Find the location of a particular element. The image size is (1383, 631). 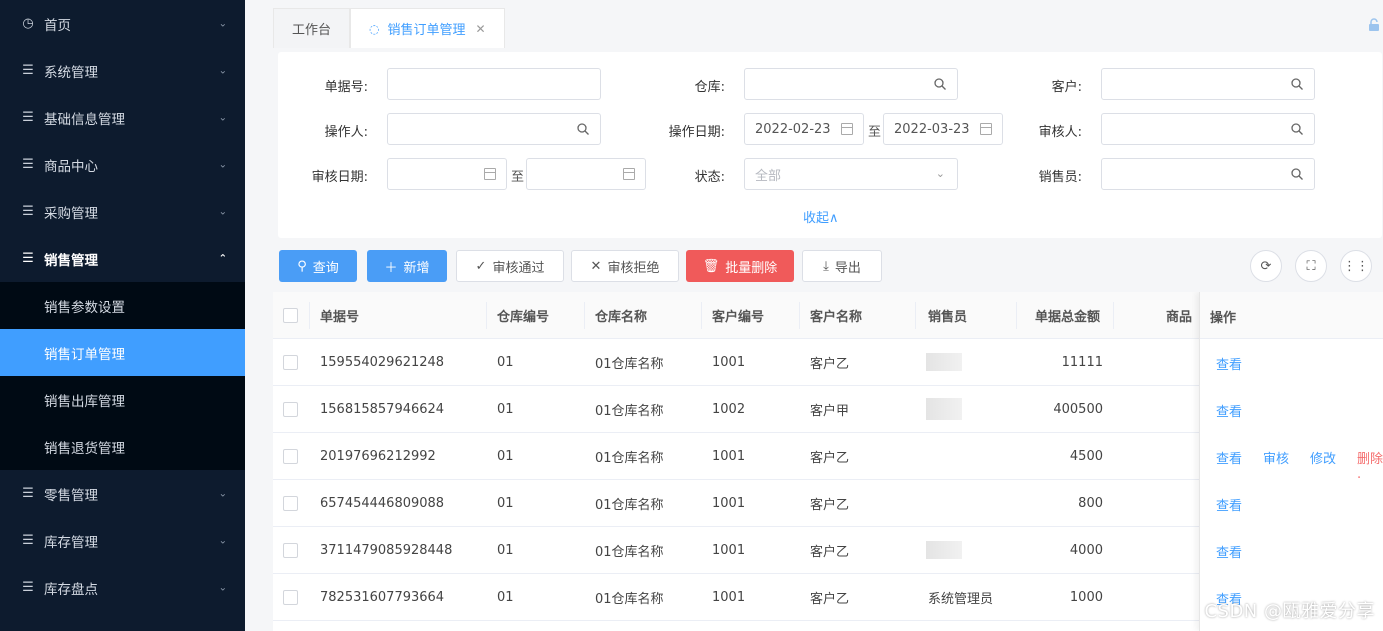

cell-doc-no: 156815857946624 is located at coordinates (382, 409).